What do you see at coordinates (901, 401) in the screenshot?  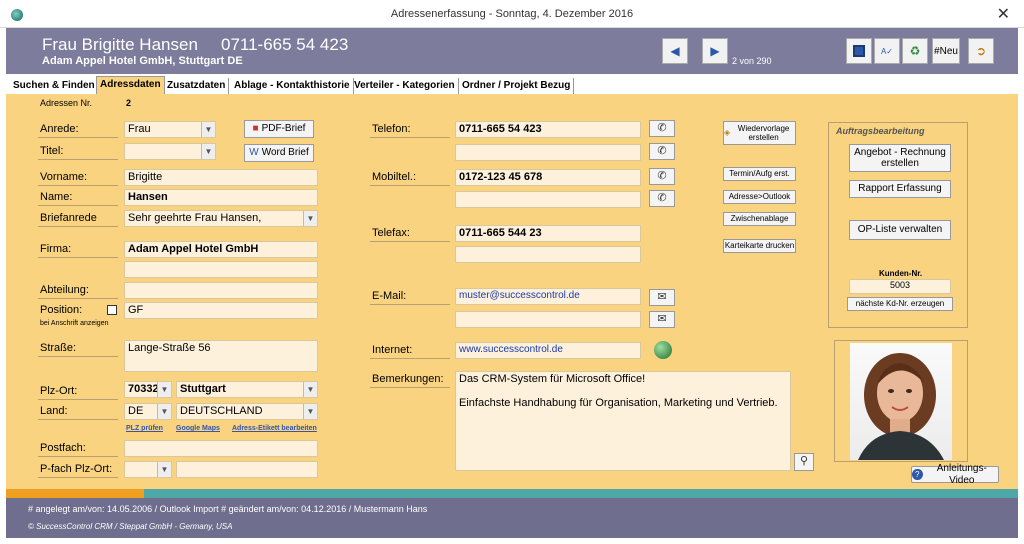 I see `photo-frame` at bounding box center [901, 401].